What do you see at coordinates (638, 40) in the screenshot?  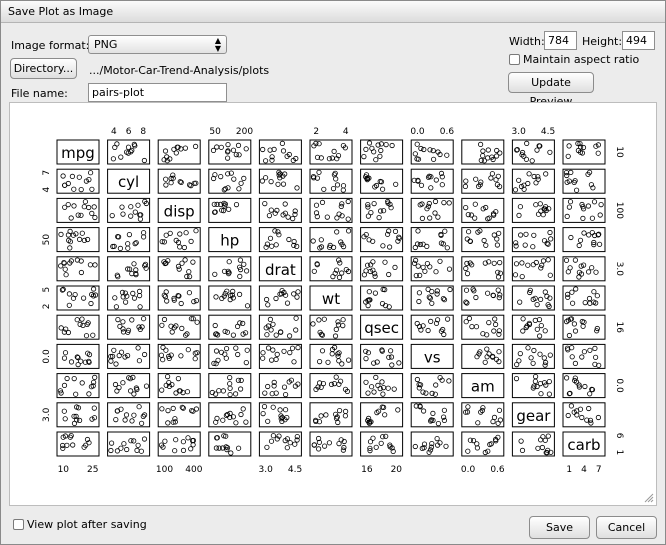 I see `height-input: 494` at bounding box center [638, 40].